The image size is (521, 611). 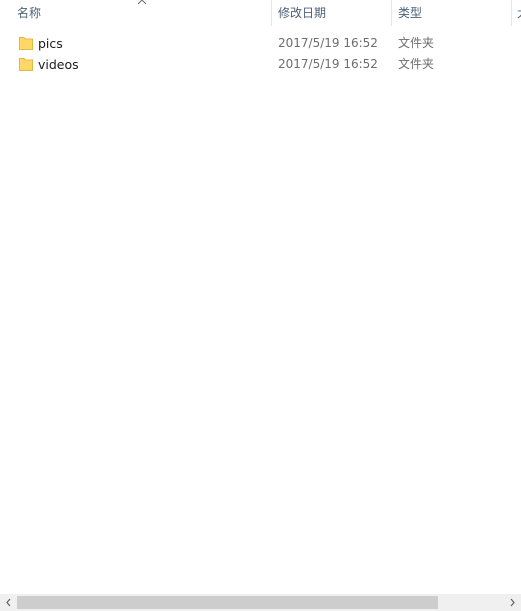 What do you see at coordinates (50, 43) in the screenshot?
I see `file-name: pics` at bounding box center [50, 43].